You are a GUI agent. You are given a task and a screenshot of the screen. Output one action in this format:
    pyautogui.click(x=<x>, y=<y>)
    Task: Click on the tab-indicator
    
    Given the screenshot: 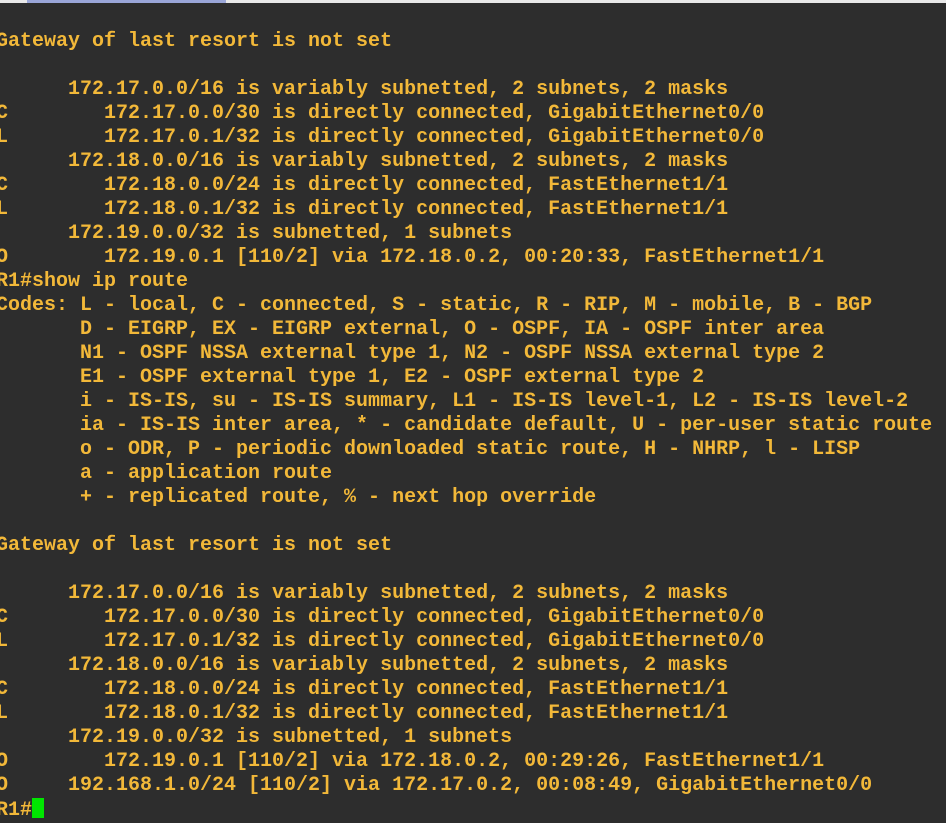 What is the action you would take?
    pyautogui.click(x=126, y=1)
    